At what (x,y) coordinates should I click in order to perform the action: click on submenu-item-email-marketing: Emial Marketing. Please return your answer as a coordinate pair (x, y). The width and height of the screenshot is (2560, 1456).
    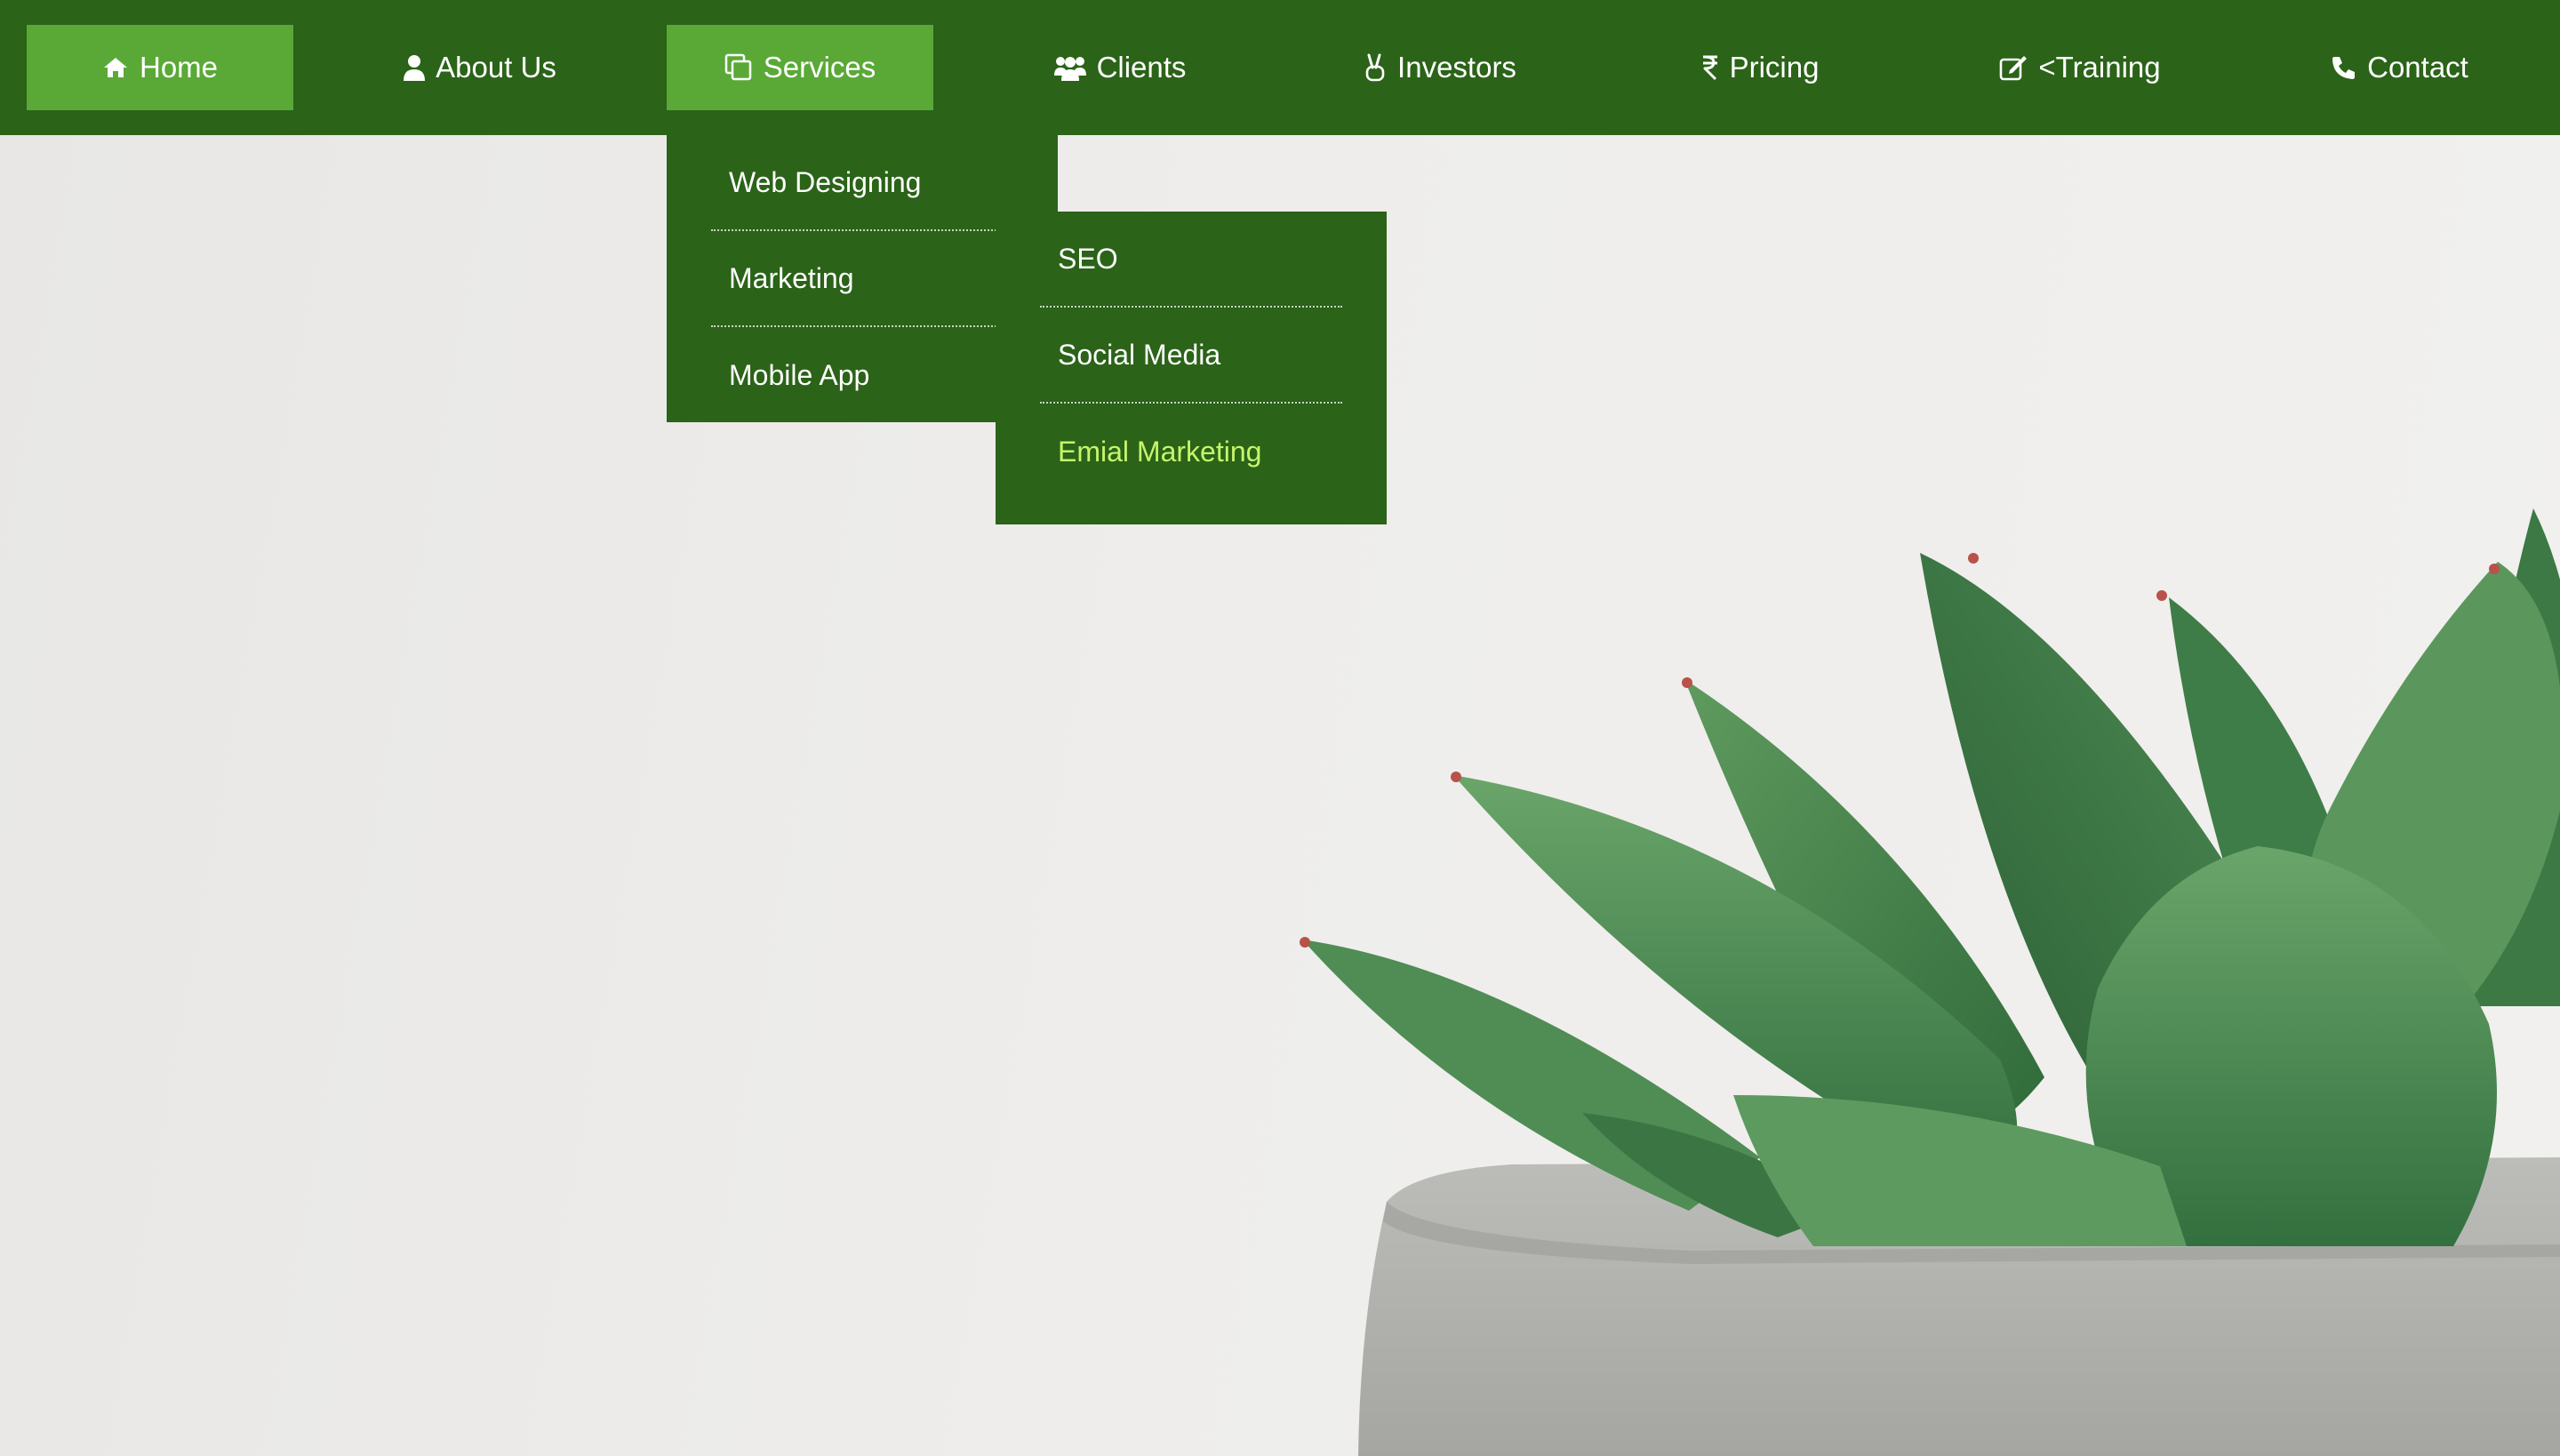
    Looking at the image, I should click on (1191, 452).